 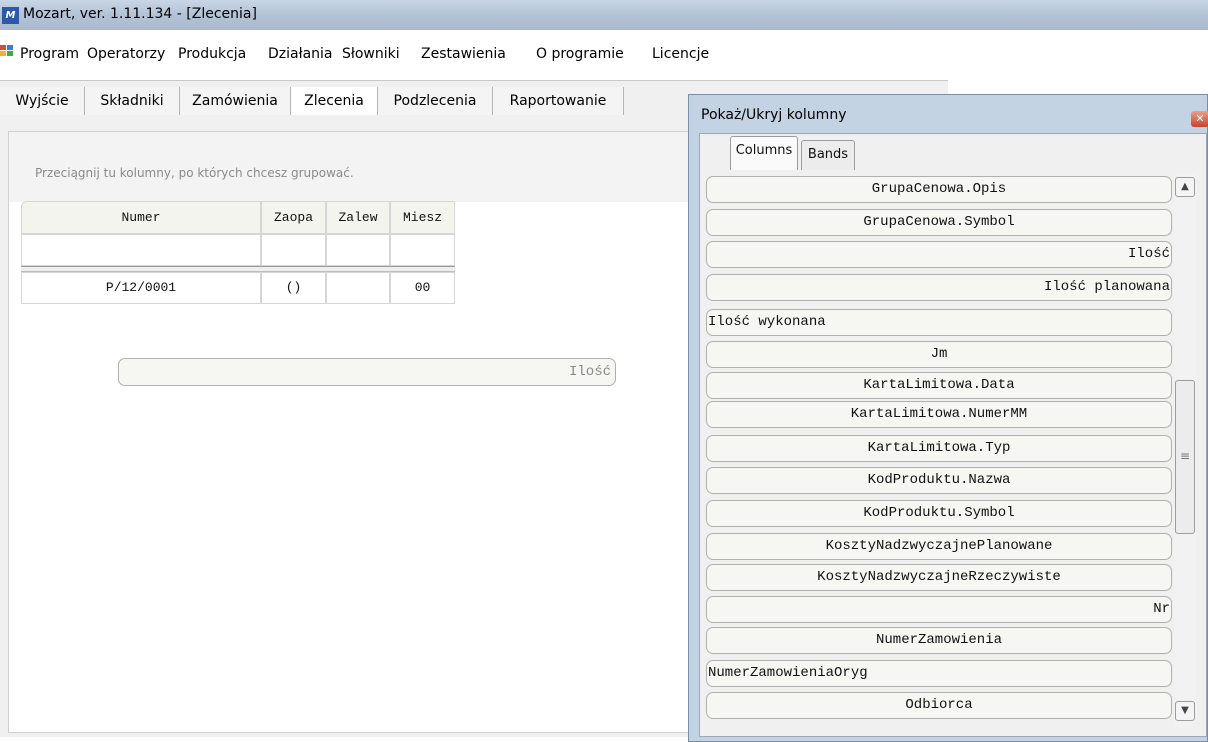 I want to click on column-item: KodProduktu.Symbol, so click(x=939, y=513).